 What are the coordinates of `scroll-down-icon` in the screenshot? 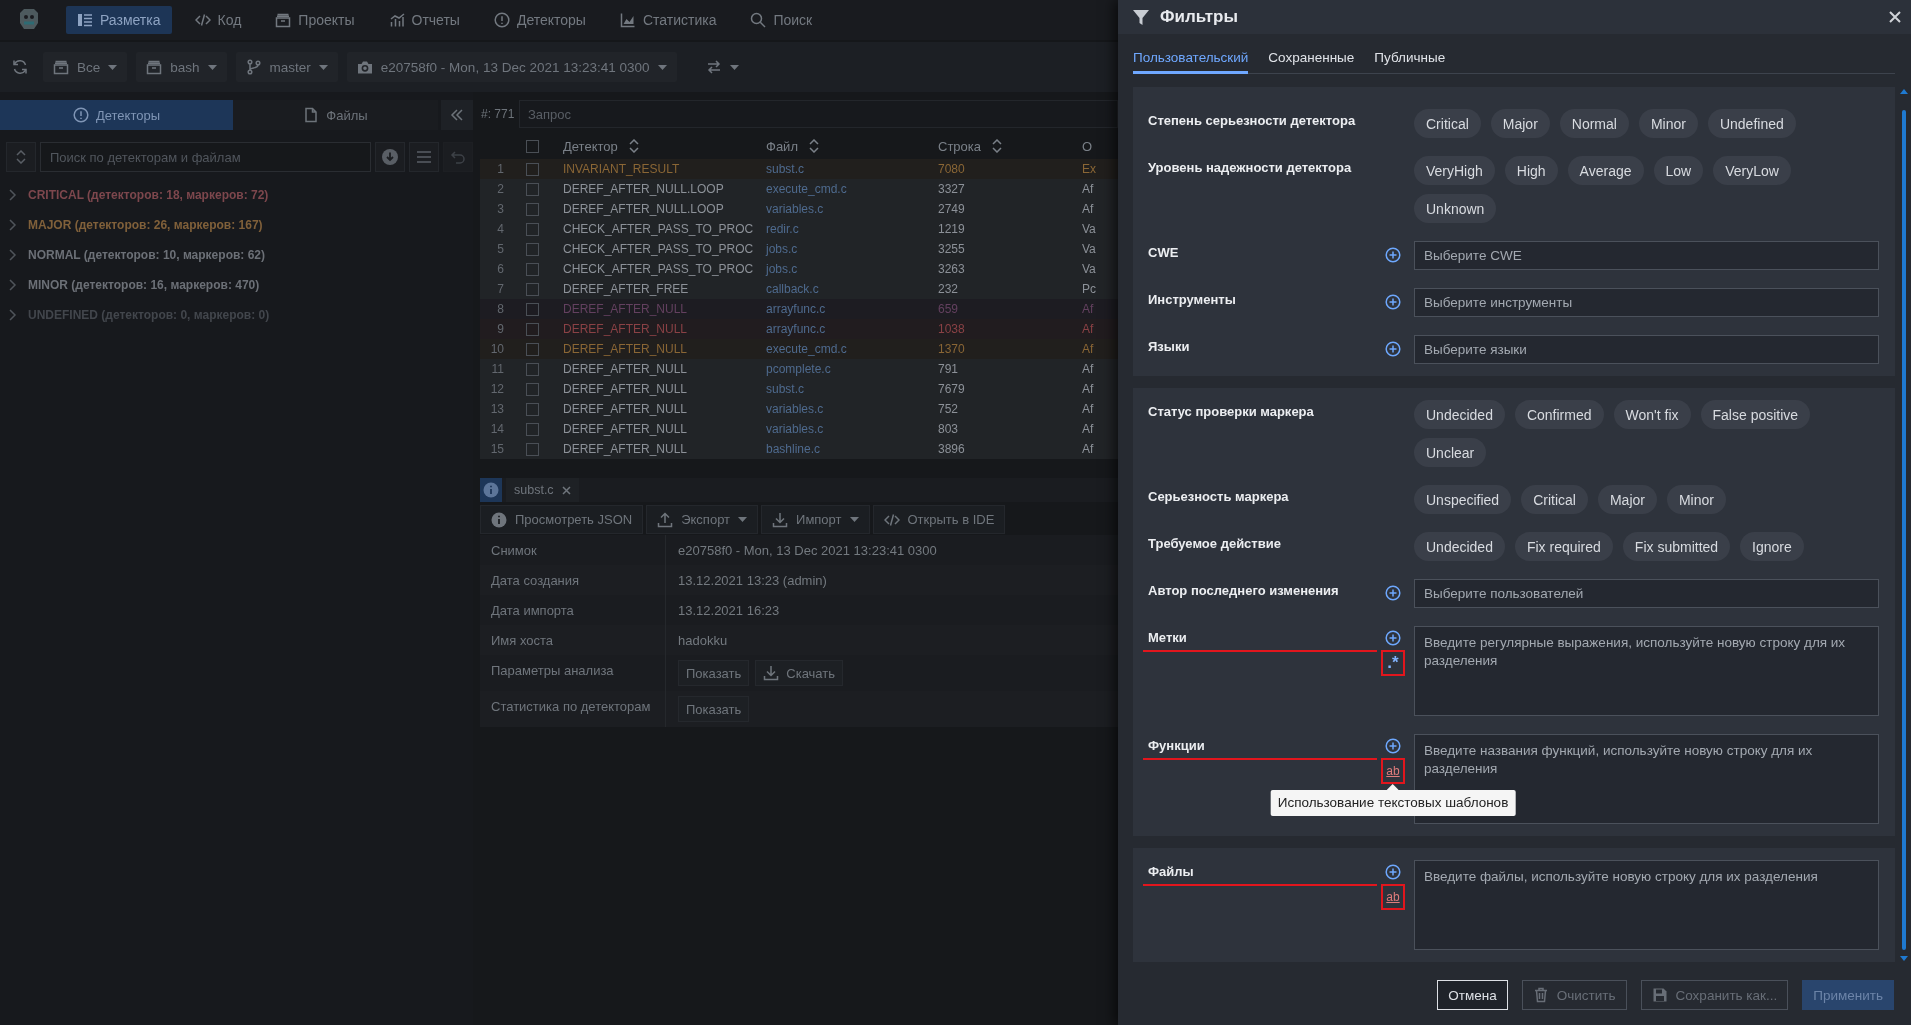 It's located at (1904, 958).